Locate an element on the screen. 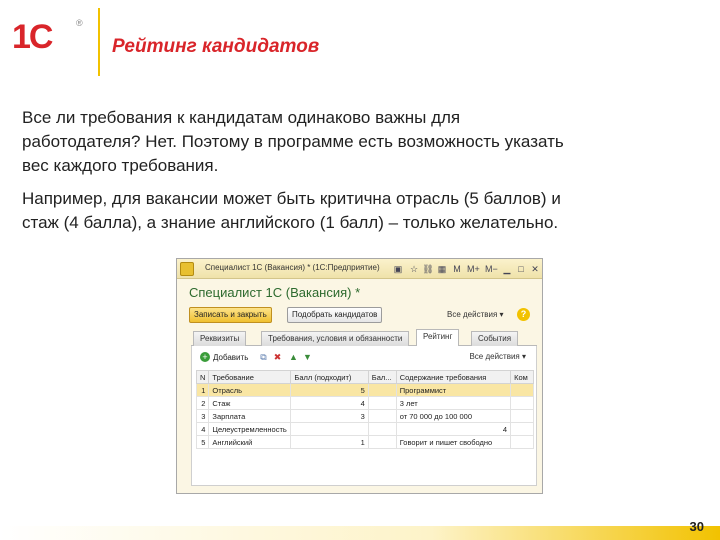 This screenshot has width=720, height=540. tab-rating: Рейтинг is located at coordinates (438, 338).